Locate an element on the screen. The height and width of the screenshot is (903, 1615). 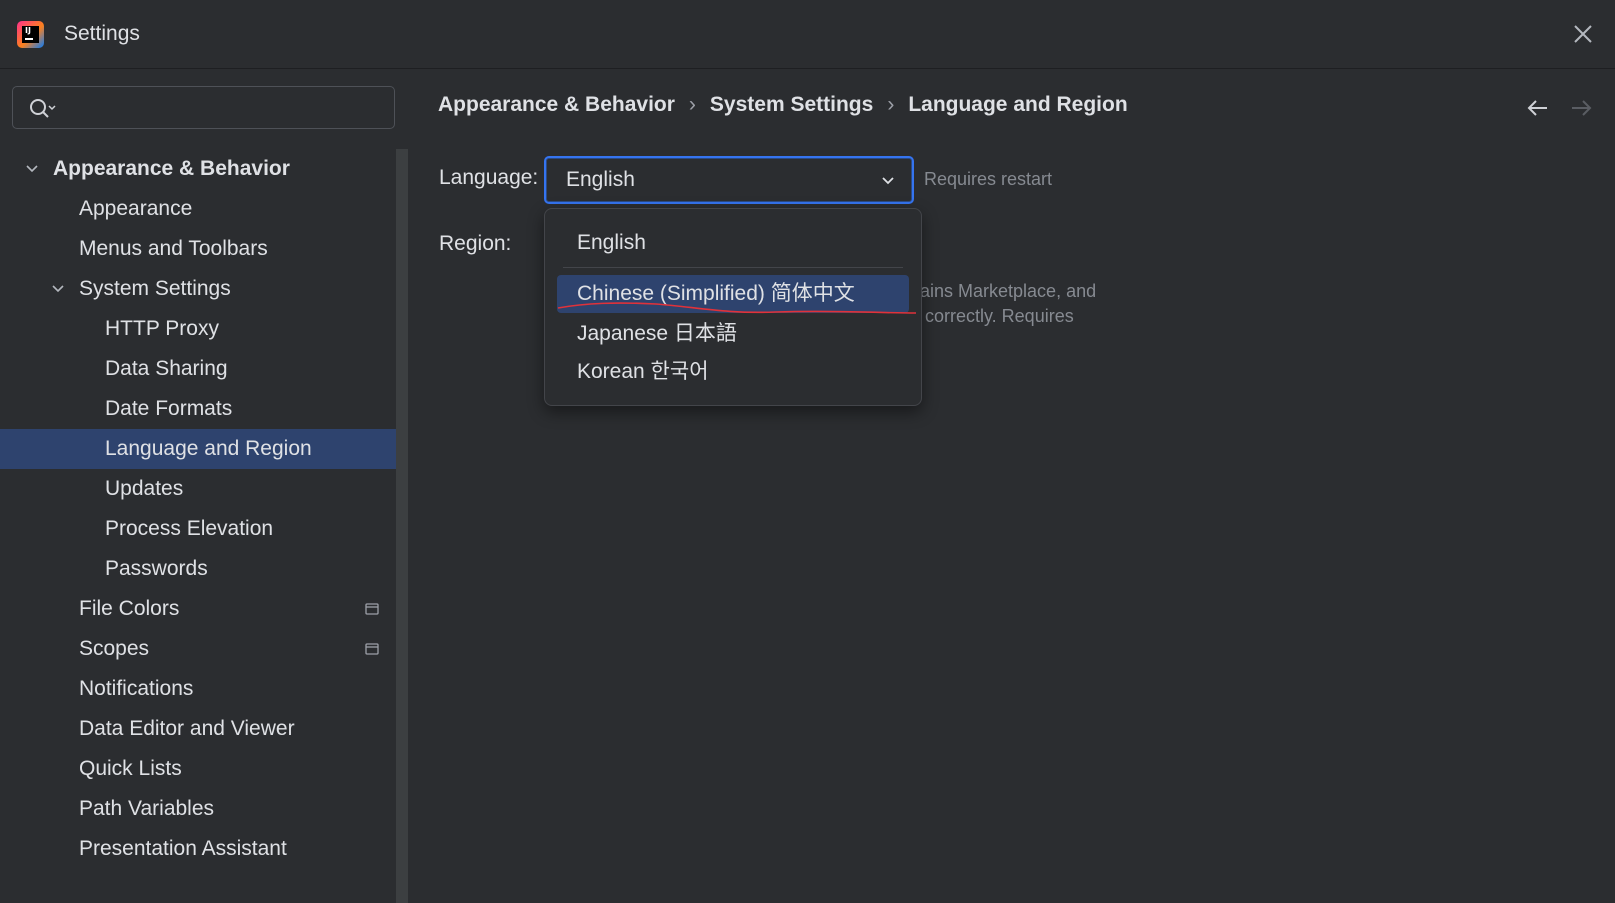
tree-item-data-editor-viewer: Data Editor and Viewer is located at coordinates (204, 729).